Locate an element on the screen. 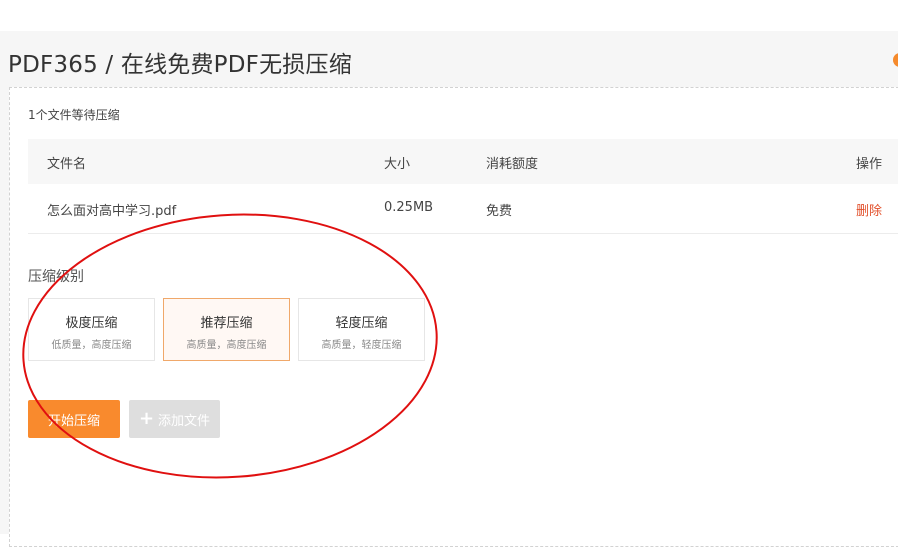  compression-option-extreme: 极度压缩 低质量，高度压缩 is located at coordinates (91, 329).